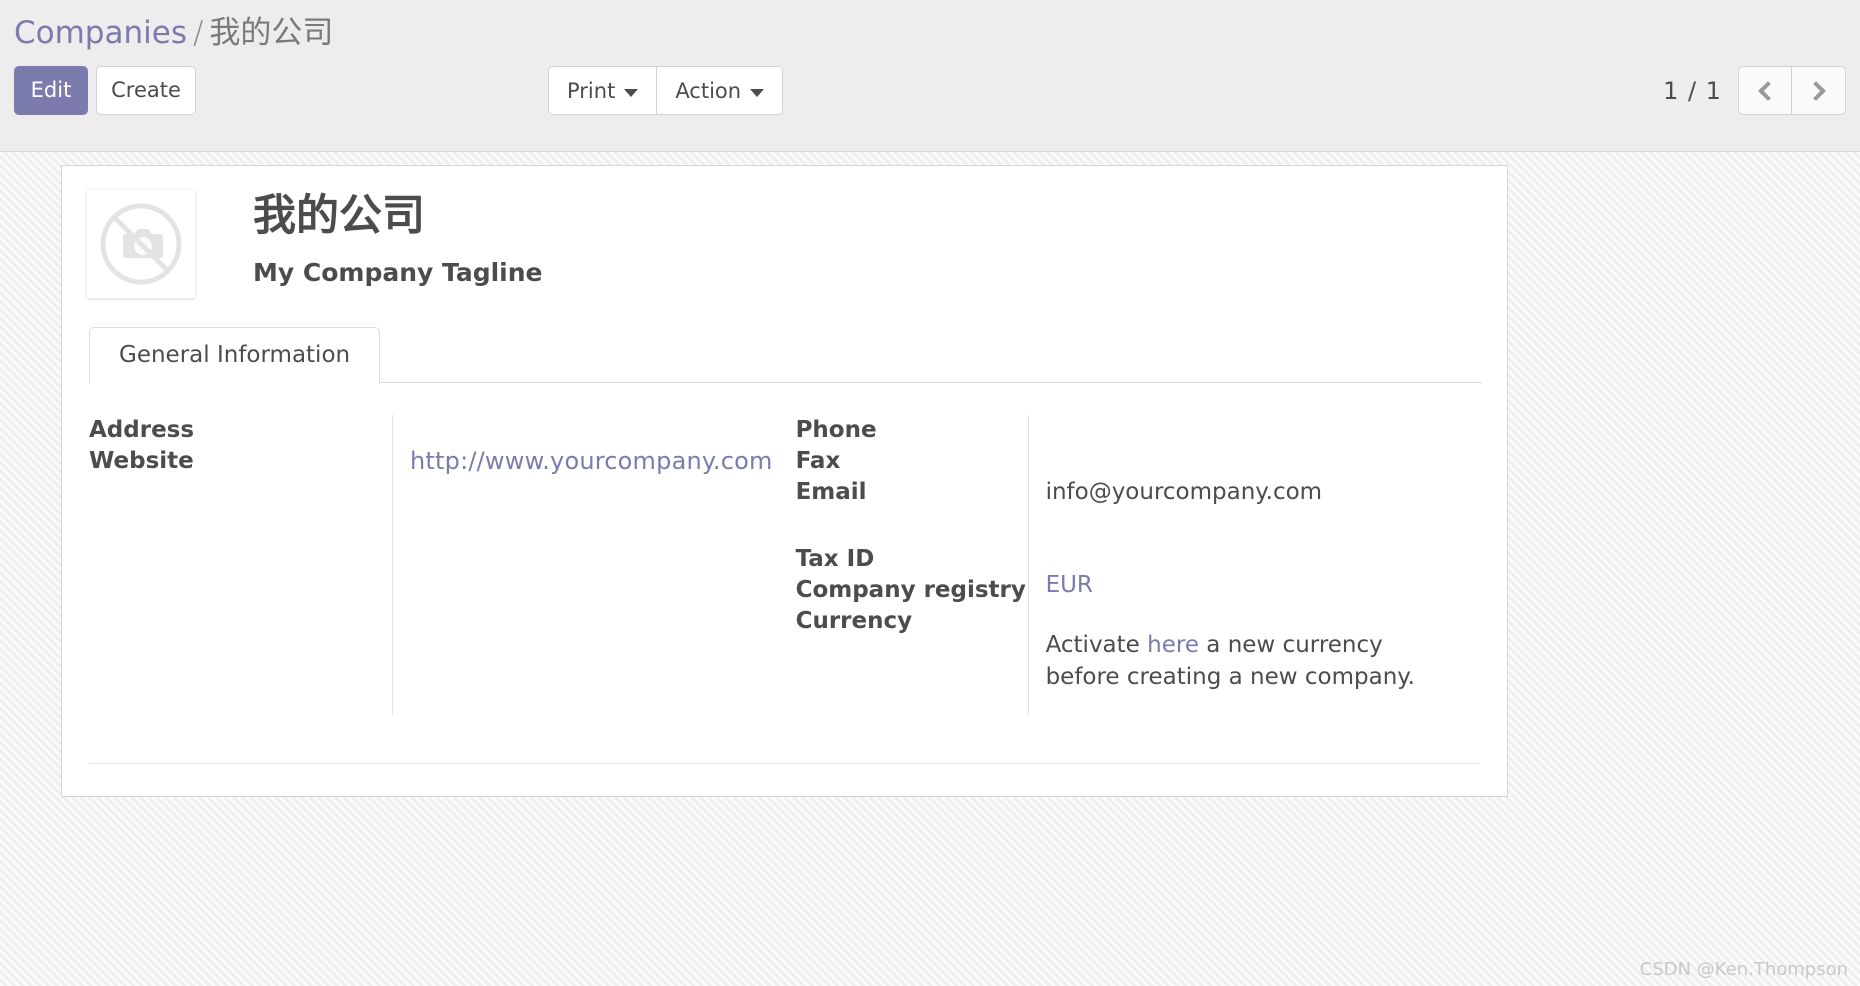  I want to click on label-tax-id: Tax ID, so click(835, 559).